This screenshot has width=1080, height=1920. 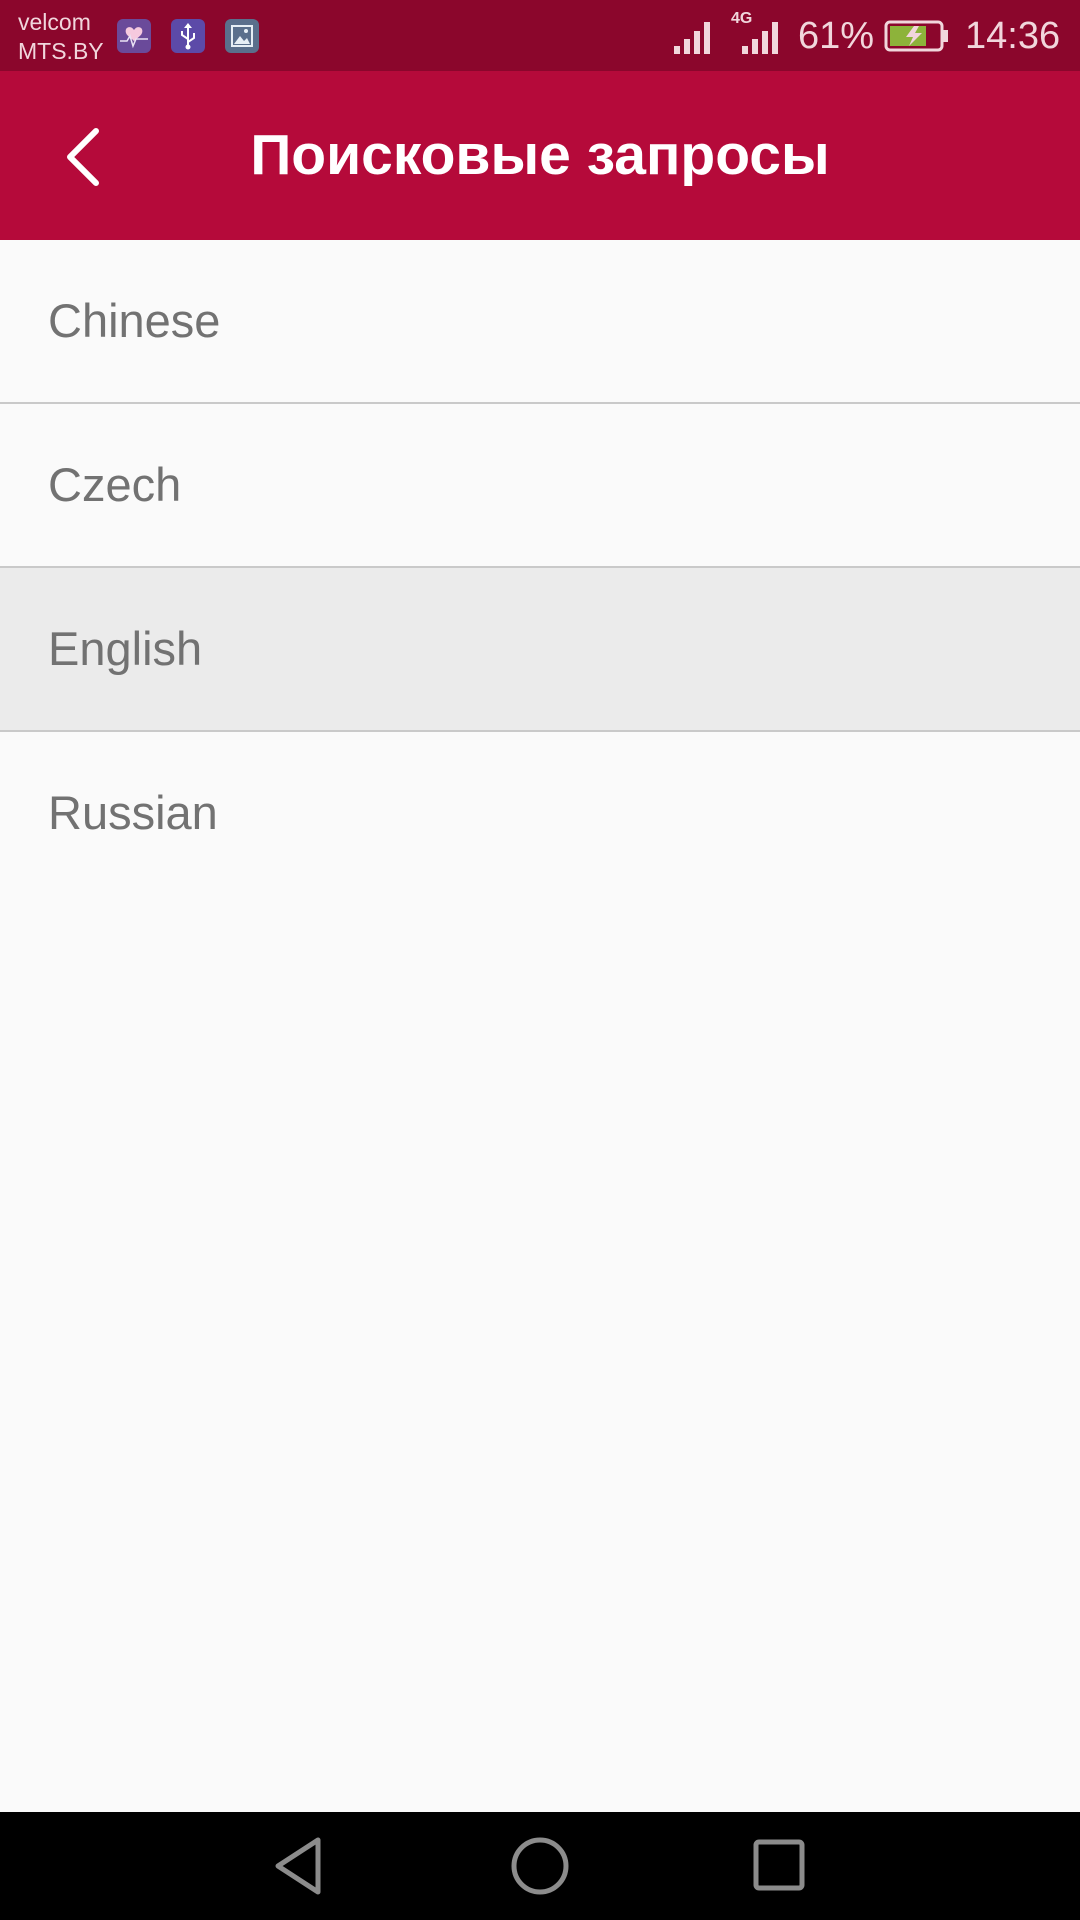 What do you see at coordinates (242, 36) in the screenshot?
I see `gallery-icon` at bounding box center [242, 36].